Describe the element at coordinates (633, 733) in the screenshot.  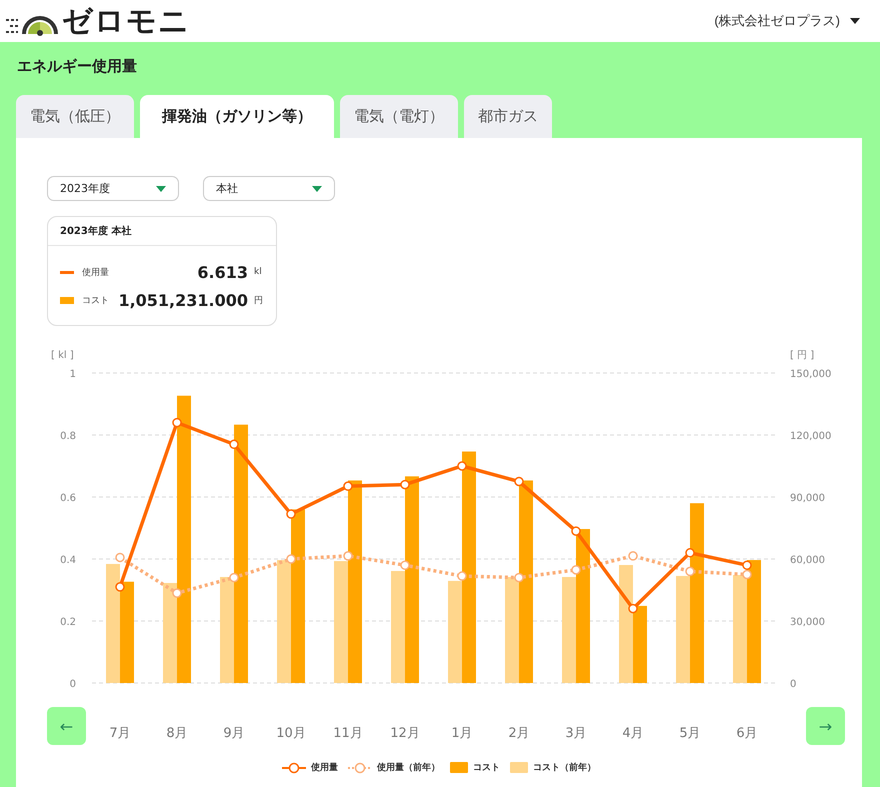
I see `month-label: 4月` at that location.